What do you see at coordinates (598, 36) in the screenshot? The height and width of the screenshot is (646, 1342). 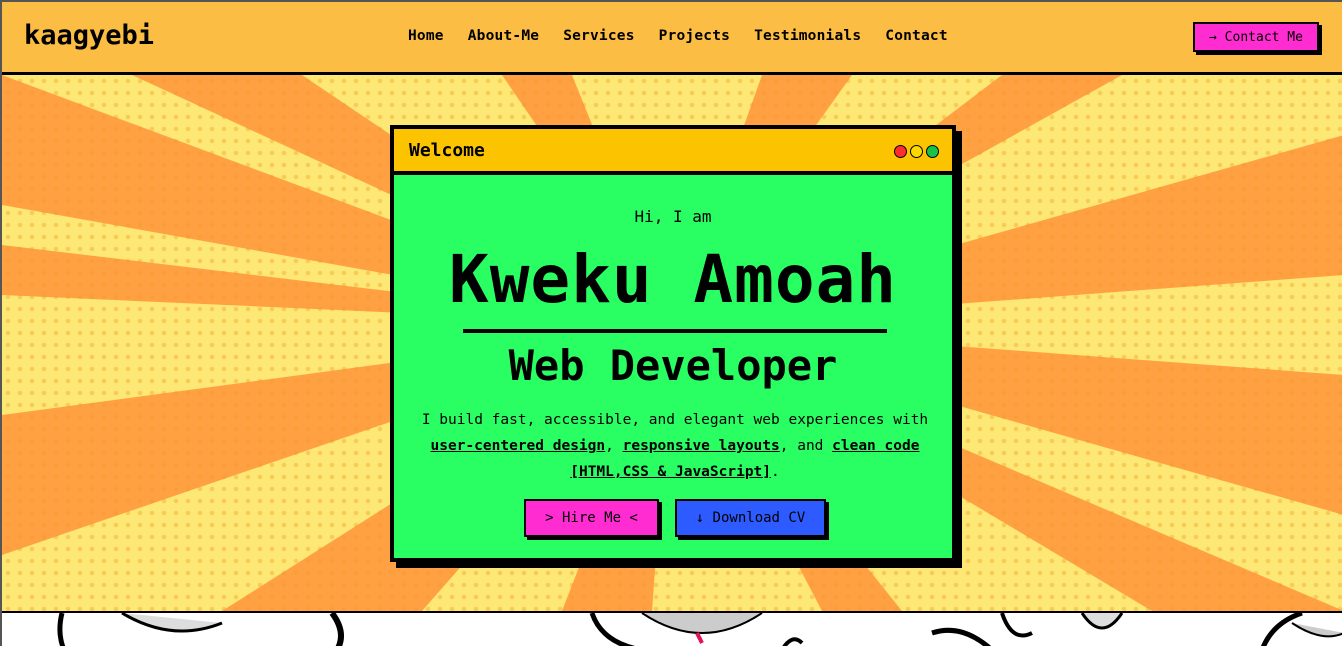 I see `nav-services: Services` at bounding box center [598, 36].